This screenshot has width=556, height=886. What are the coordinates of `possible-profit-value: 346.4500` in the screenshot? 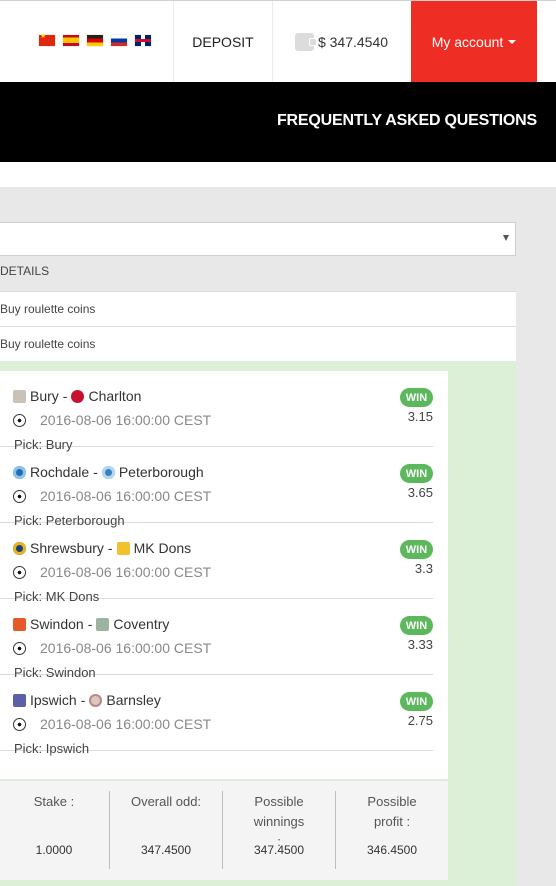 It's located at (392, 850).